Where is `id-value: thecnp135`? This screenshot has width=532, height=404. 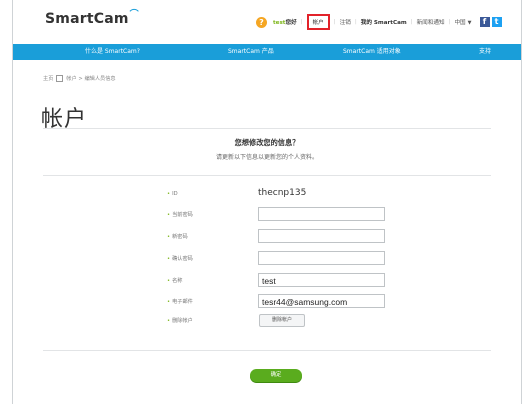
id-value: thecnp135 is located at coordinates (282, 193).